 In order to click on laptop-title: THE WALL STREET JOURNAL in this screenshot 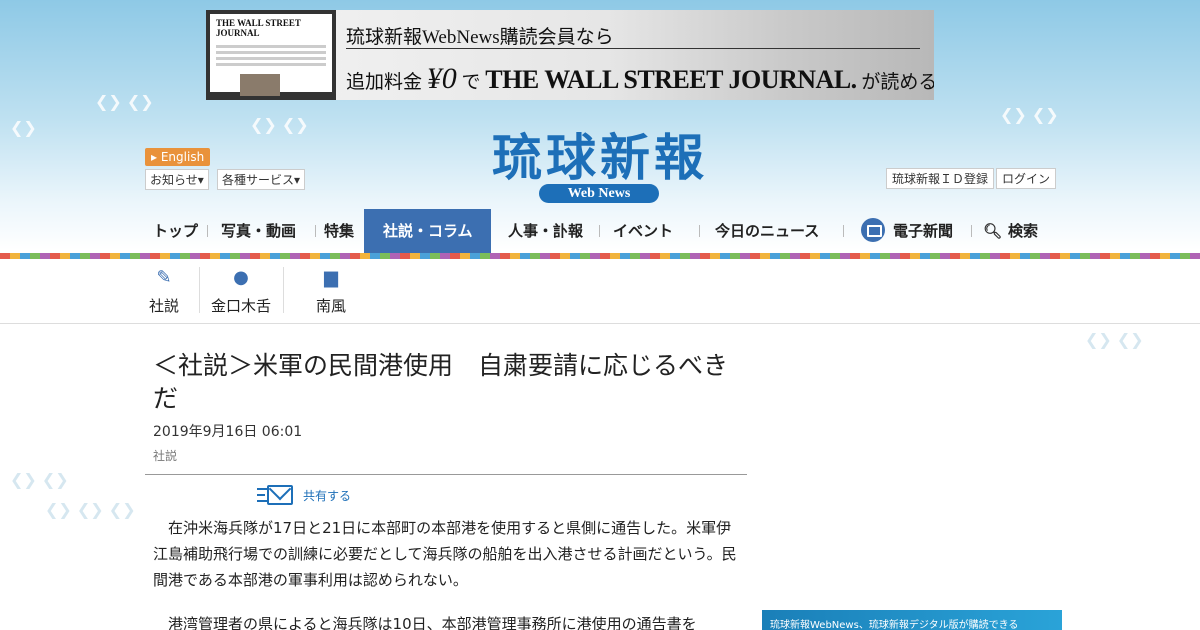, I will do `click(258, 28)`.